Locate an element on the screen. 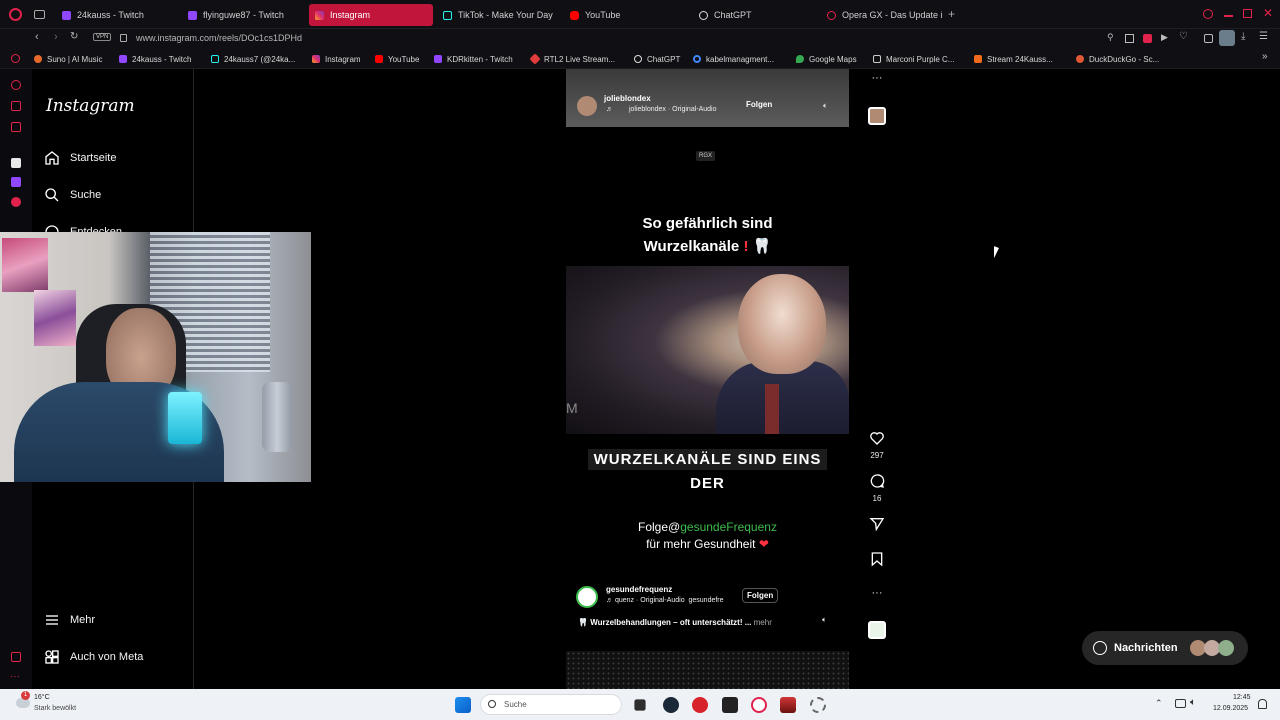  bookmark-chatgpt: ChatGPT is located at coordinates (657, 59).